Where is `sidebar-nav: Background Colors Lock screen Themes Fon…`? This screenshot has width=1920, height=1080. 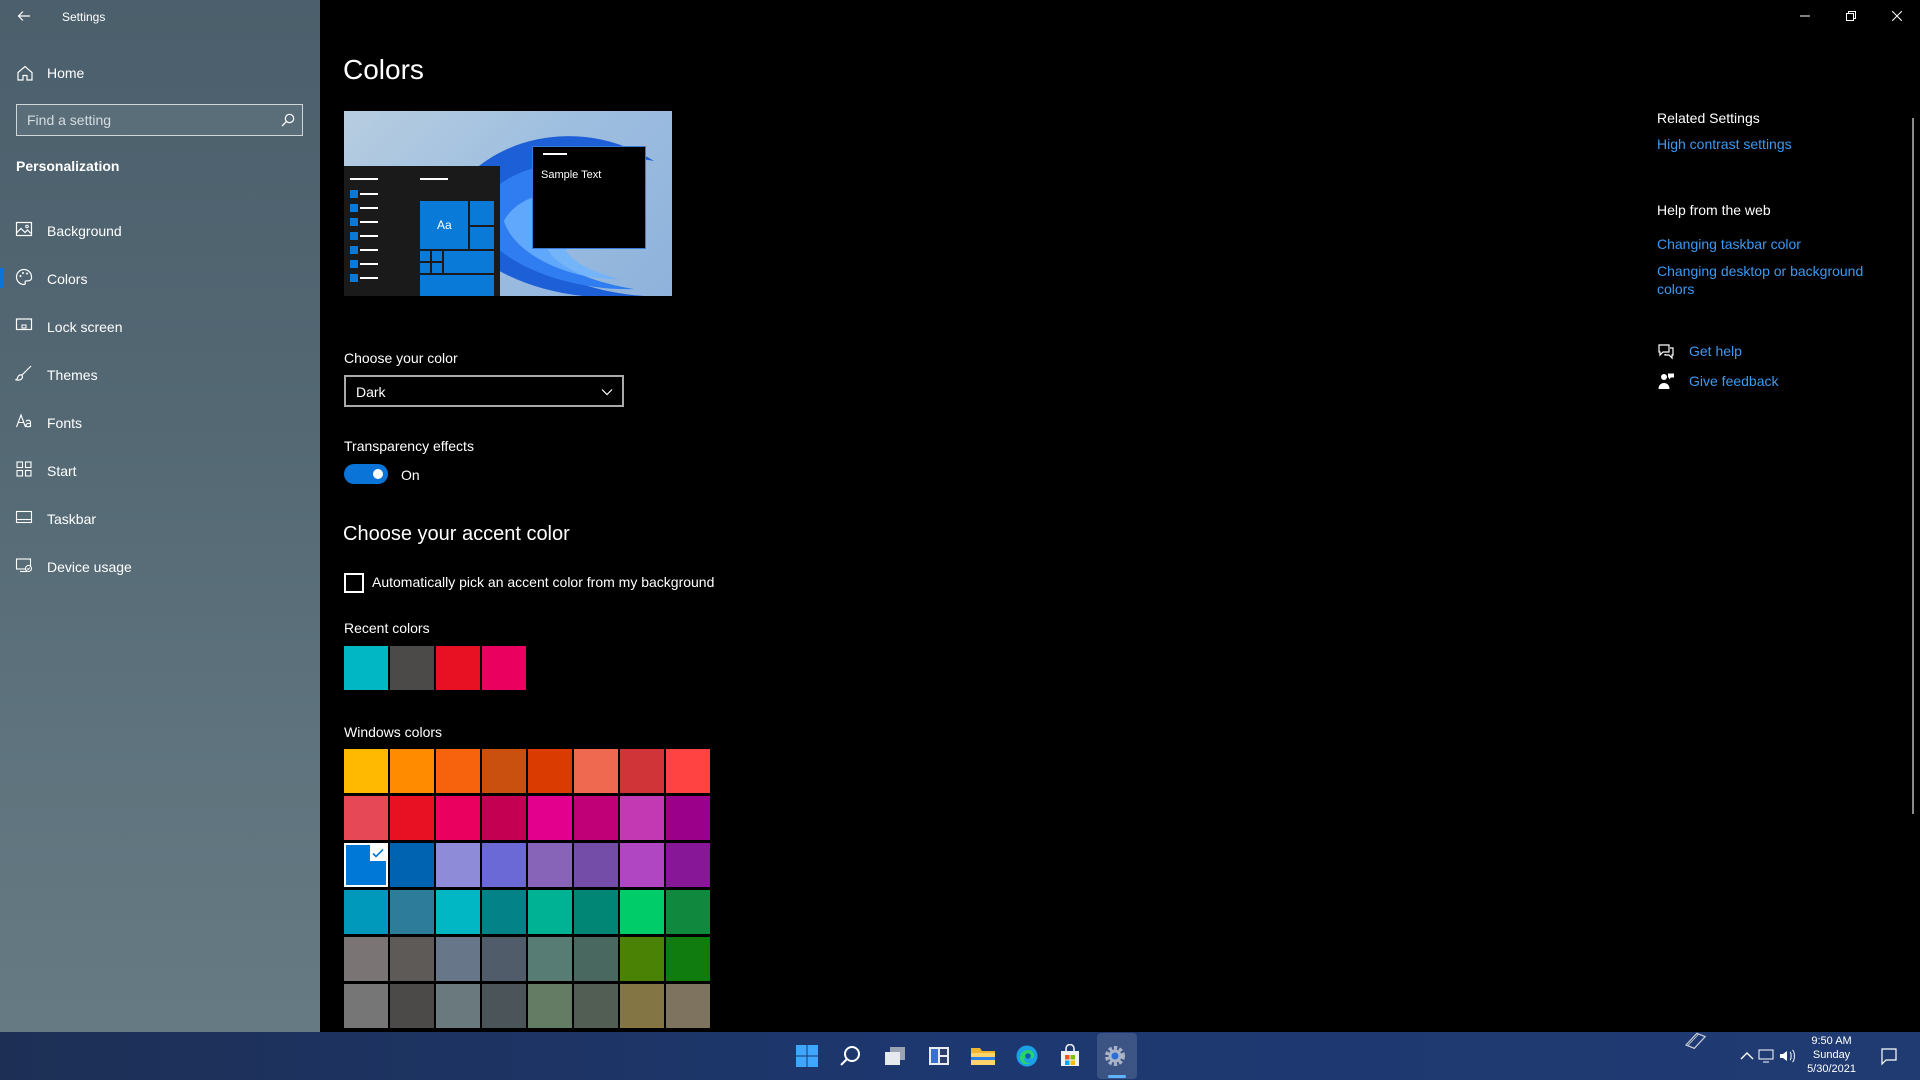
sidebar-nav: Background Colors Lock screen Themes Fon… is located at coordinates (160, 398).